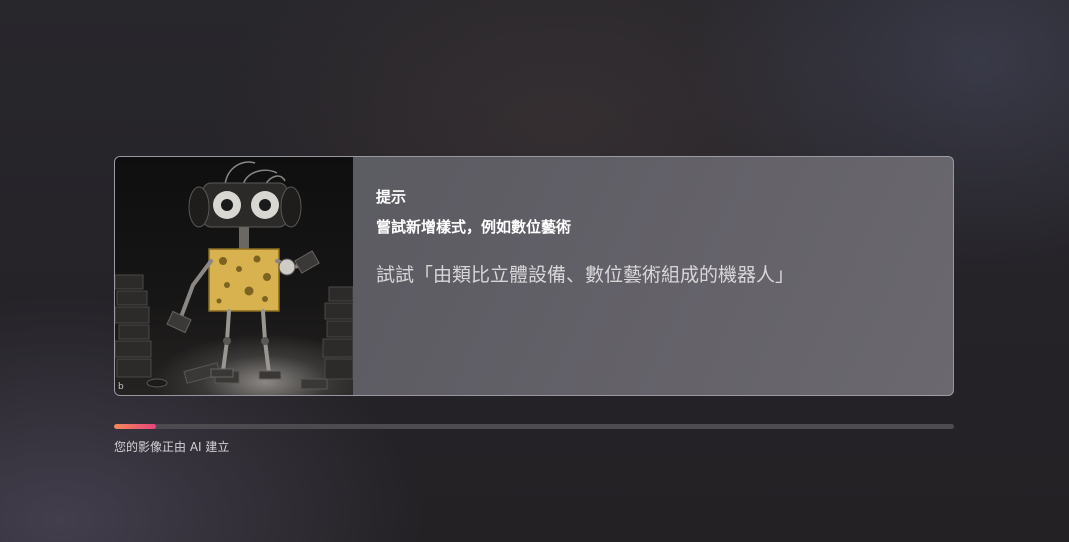 This screenshot has width=1069, height=542. What do you see at coordinates (135, 426) in the screenshot?
I see `progress-bar-fill` at bounding box center [135, 426].